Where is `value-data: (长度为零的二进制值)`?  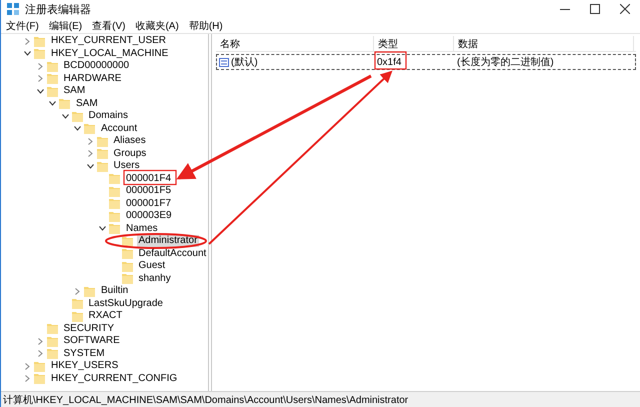 value-data: (长度为零的二进制值) is located at coordinates (505, 62).